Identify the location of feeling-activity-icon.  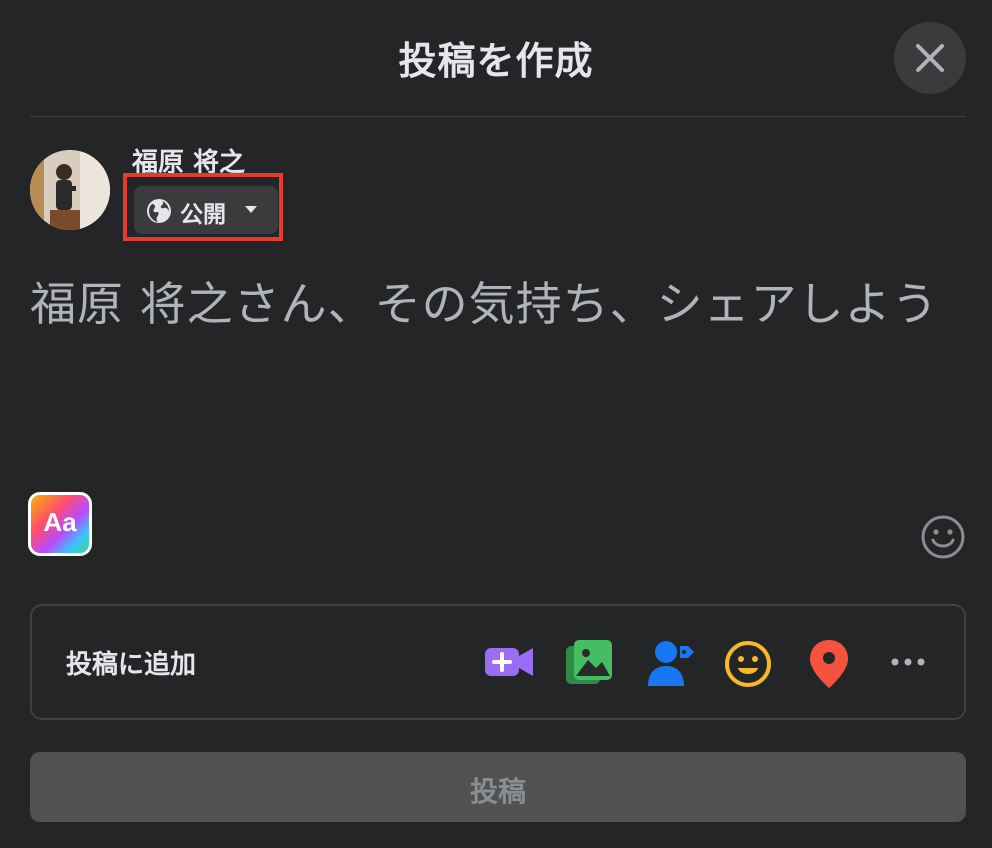
(748, 664).